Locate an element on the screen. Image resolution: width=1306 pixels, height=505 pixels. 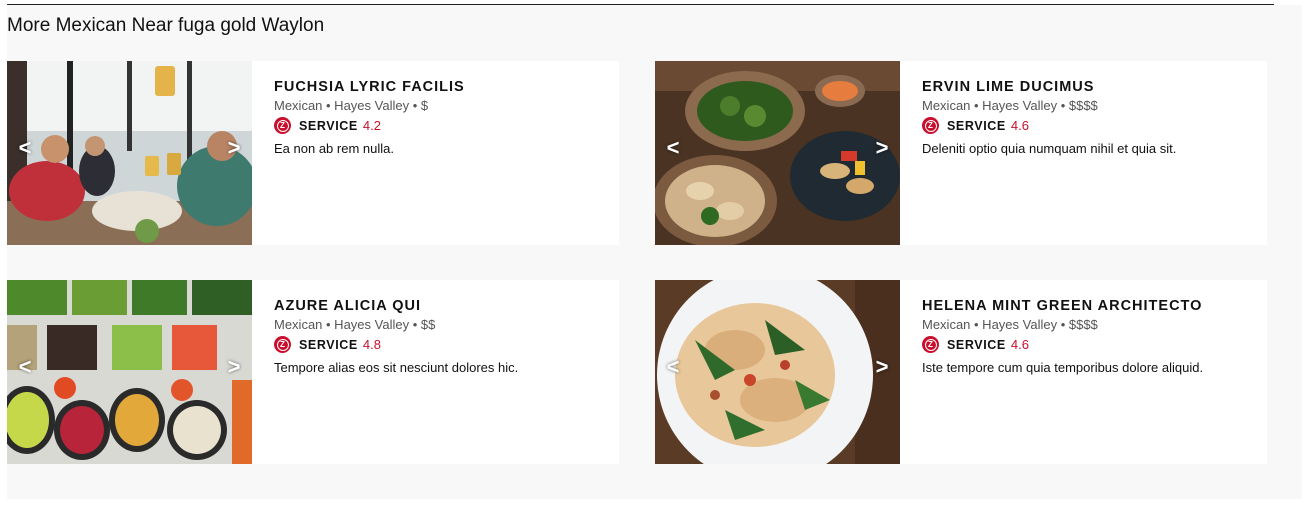
restaurant-name: HELENA MINT GREEN ARCHITECTO is located at coordinates (1062, 306).